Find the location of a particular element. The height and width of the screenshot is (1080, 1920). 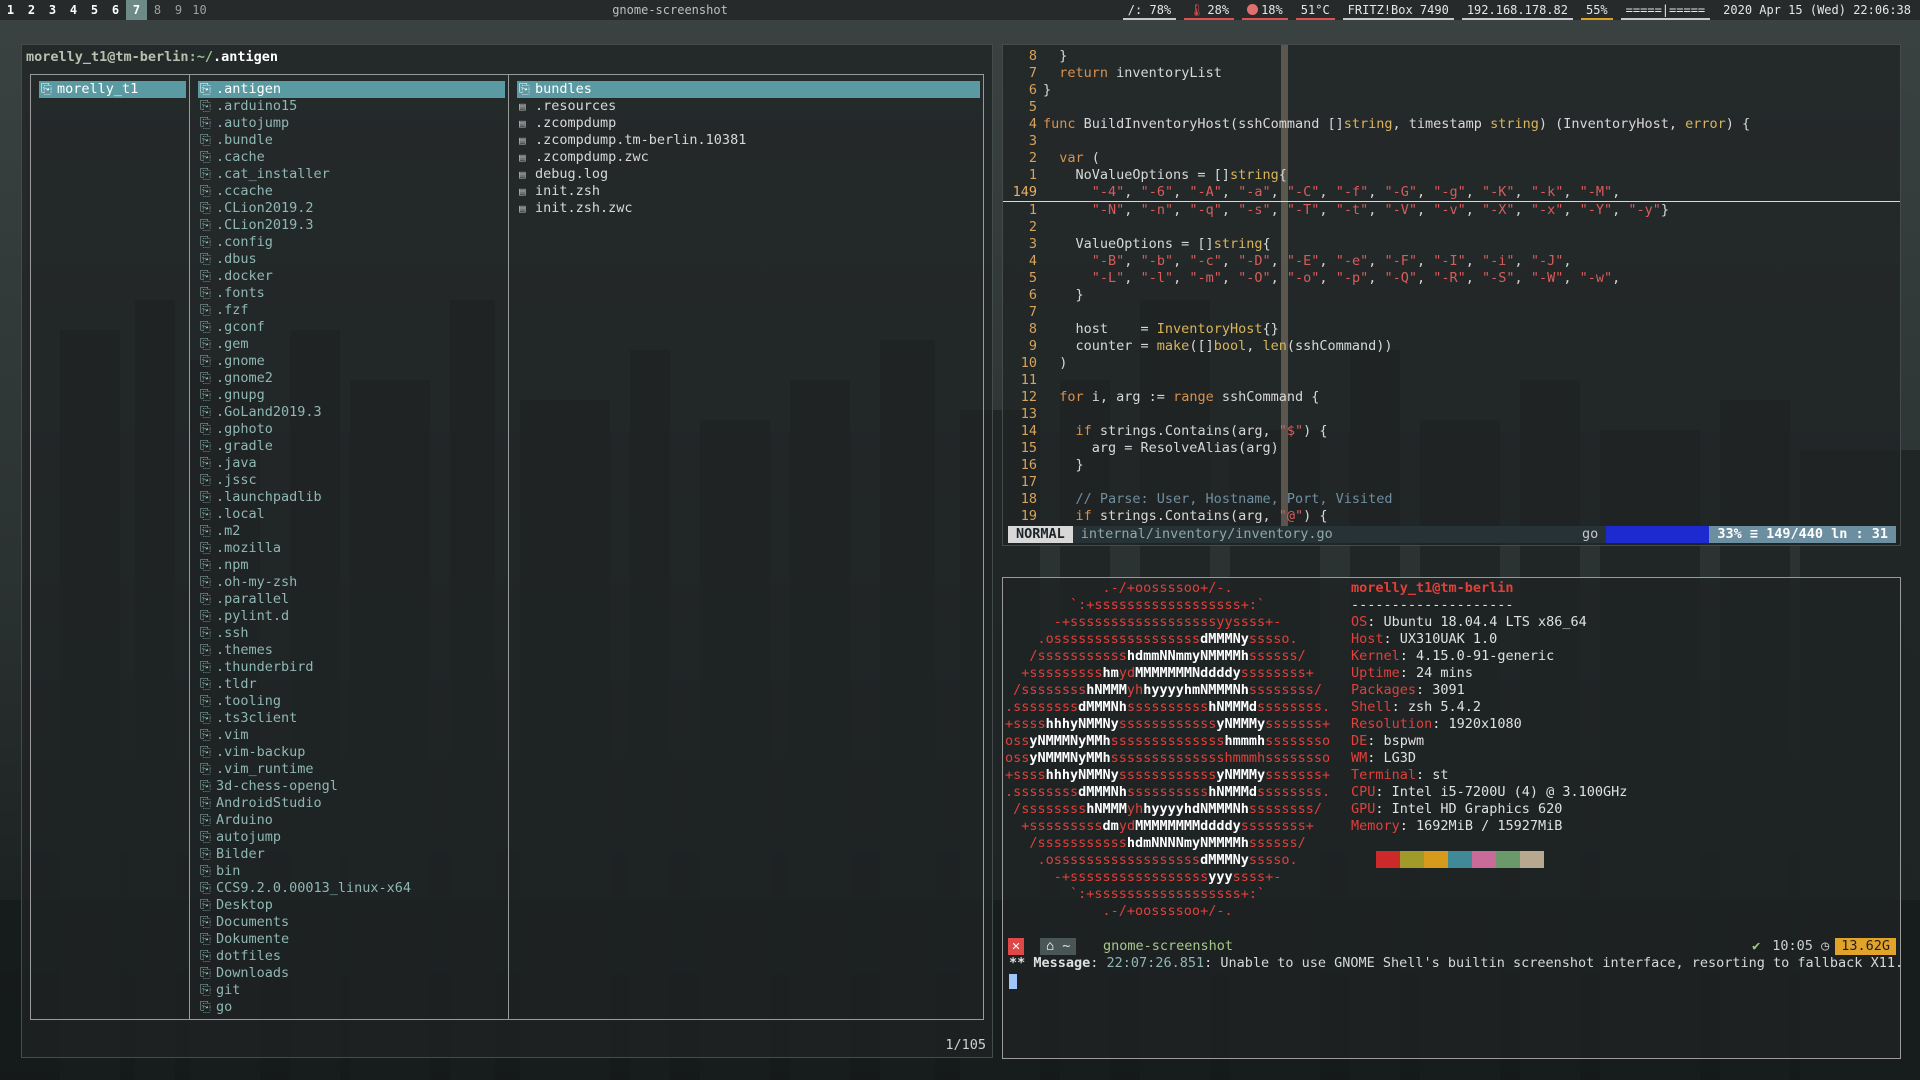

code-token: "-e" is located at coordinates (1352, 261).